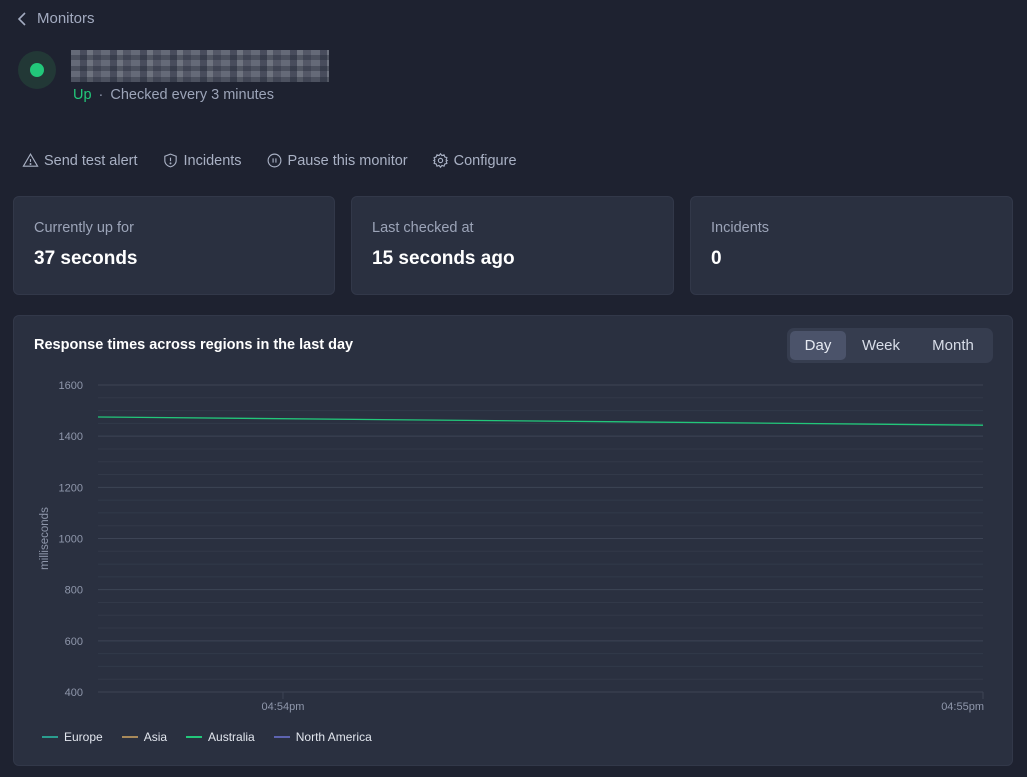  Describe the element at coordinates (71, 386) in the screenshot. I see `y-tick-label: 1600` at that location.